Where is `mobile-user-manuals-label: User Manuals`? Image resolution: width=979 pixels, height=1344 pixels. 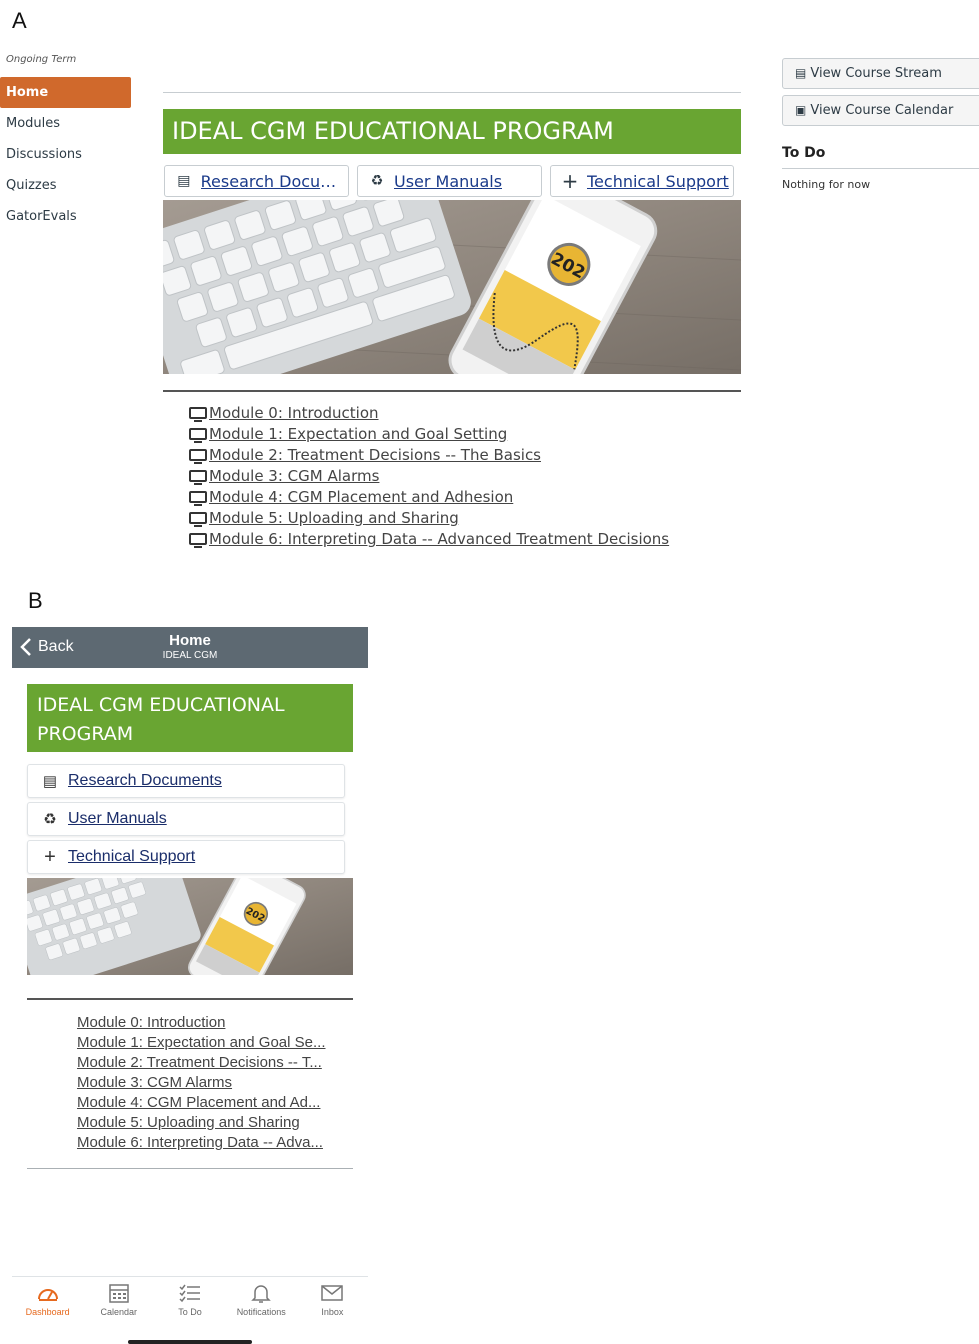
mobile-user-manuals-label: User Manuals is located at coordinates (117, 818).